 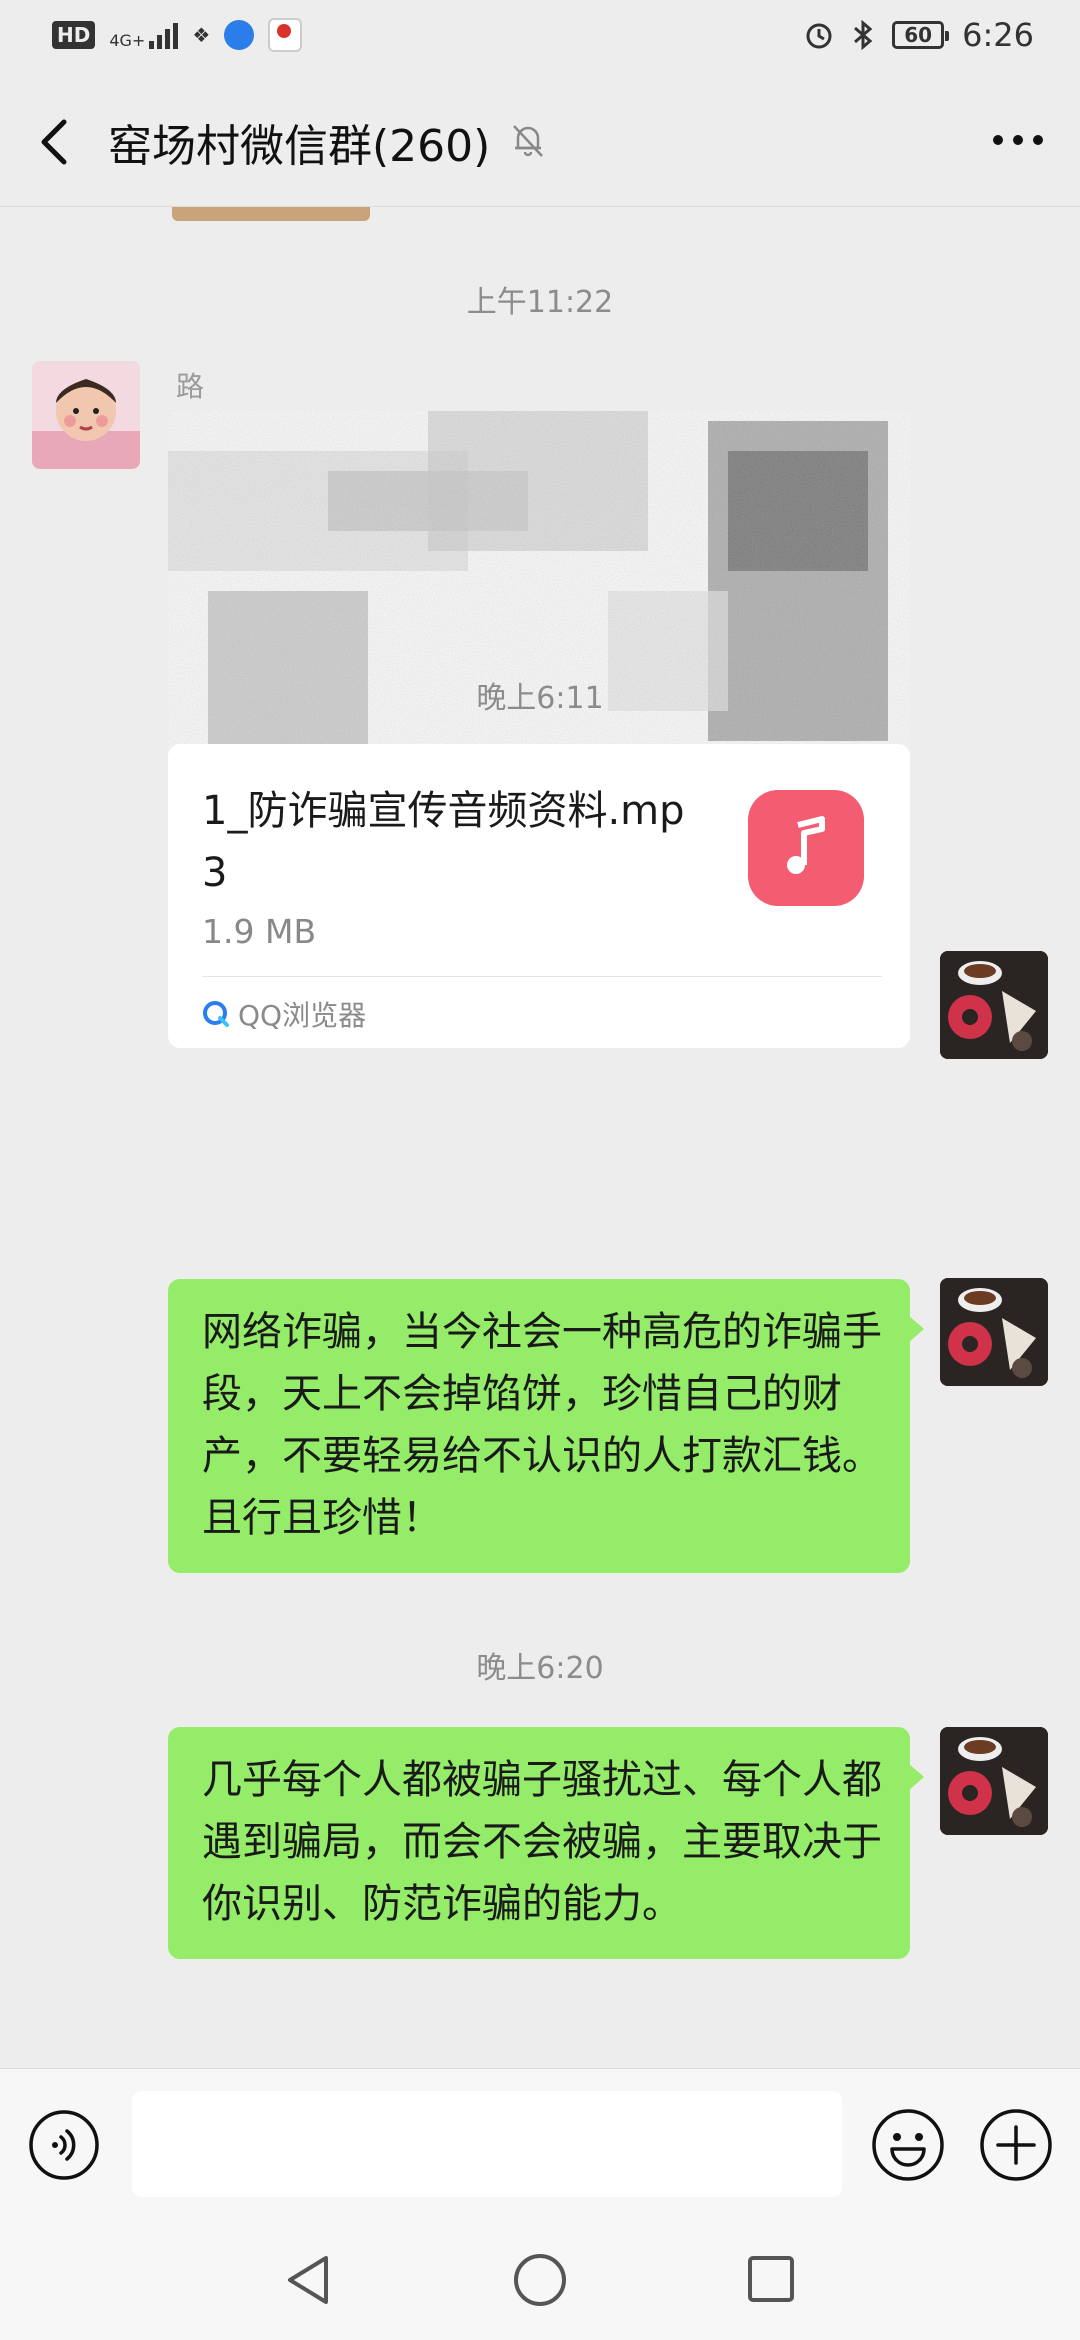 I want to click on status-left: HD 4G+ ❖, so click(x=177, y=35).